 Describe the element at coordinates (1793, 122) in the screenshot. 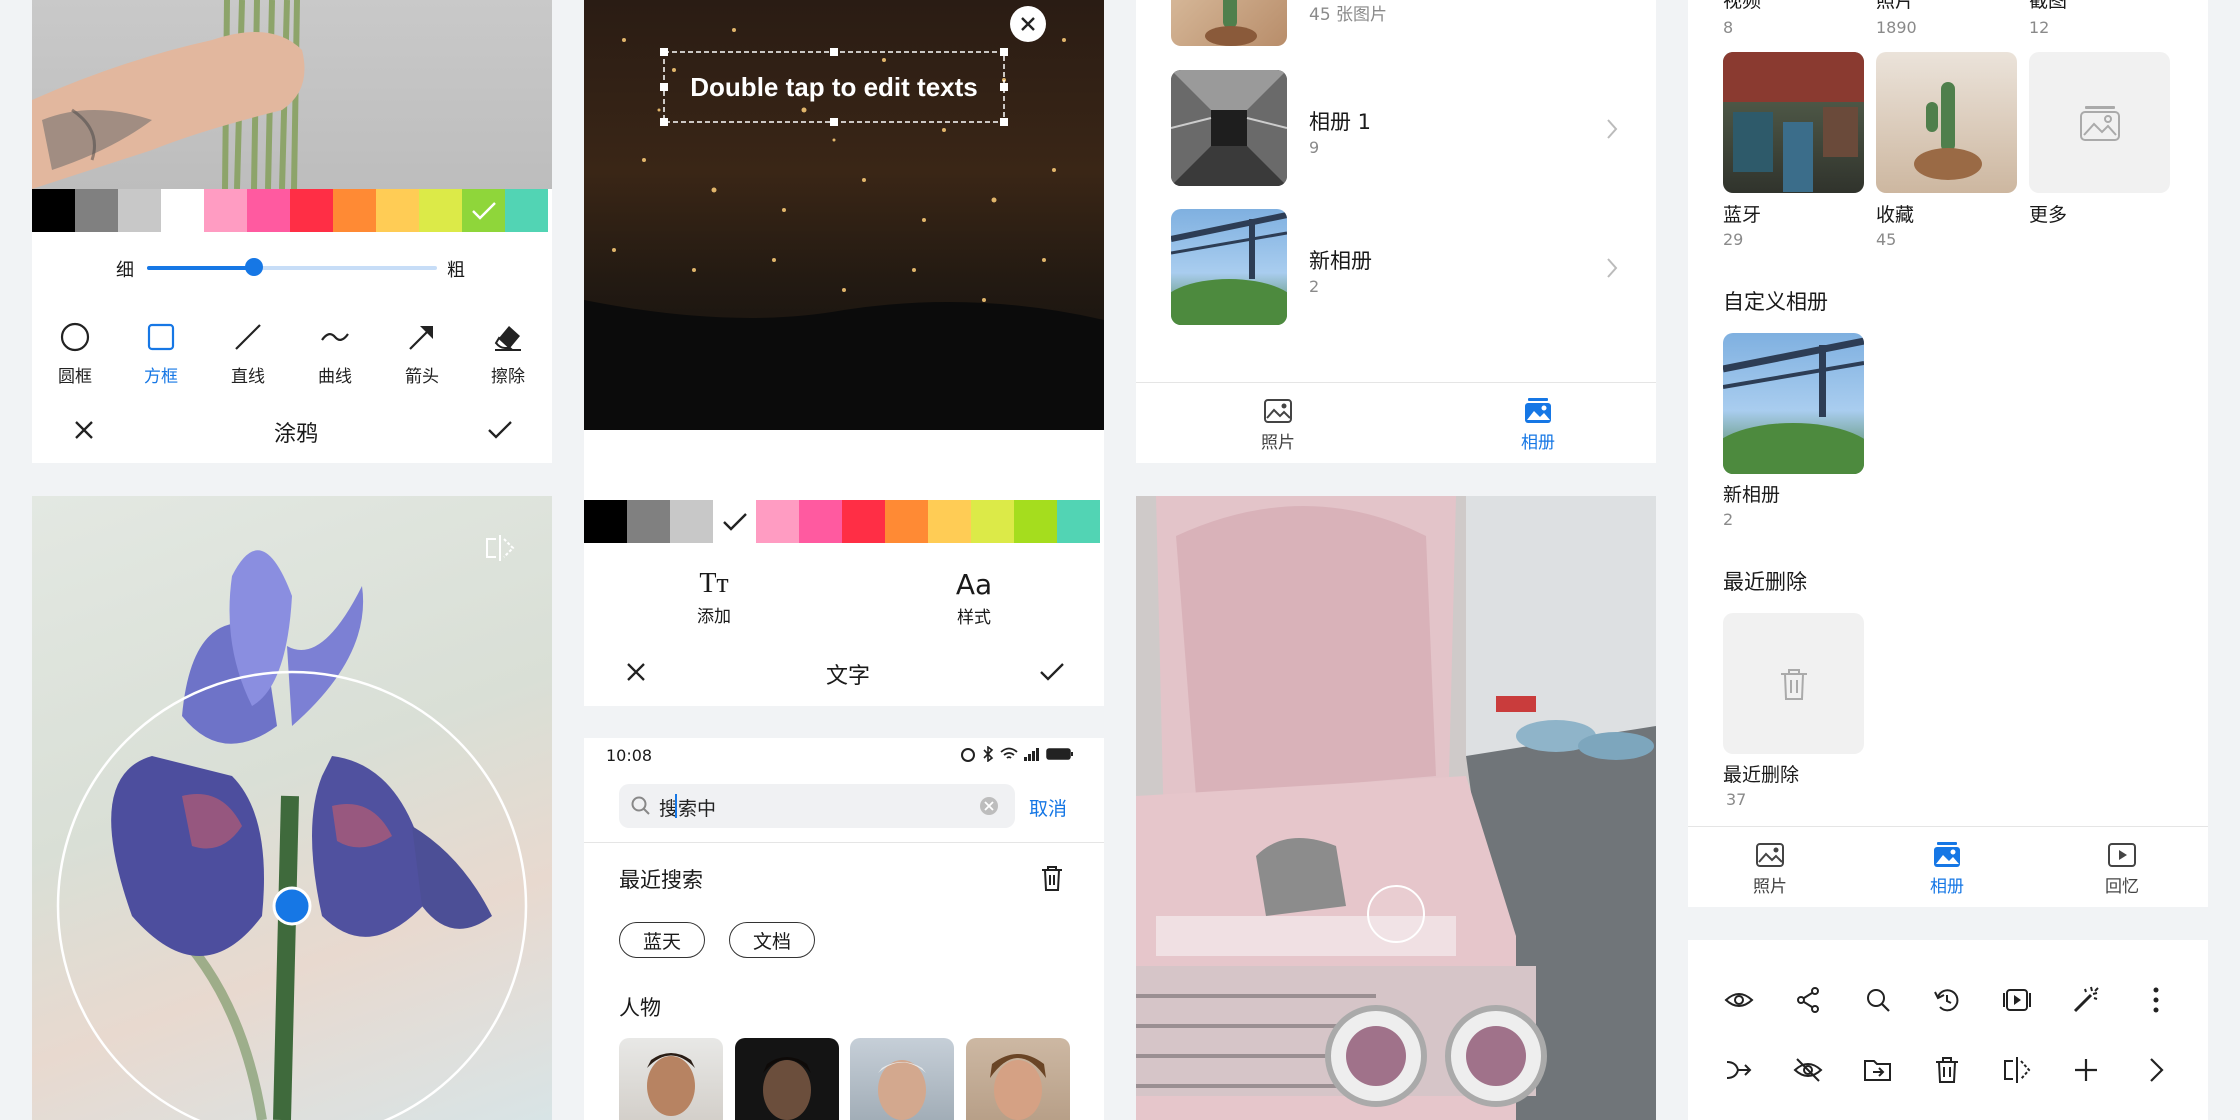

I see `album-cover-bluetooth` at that location.